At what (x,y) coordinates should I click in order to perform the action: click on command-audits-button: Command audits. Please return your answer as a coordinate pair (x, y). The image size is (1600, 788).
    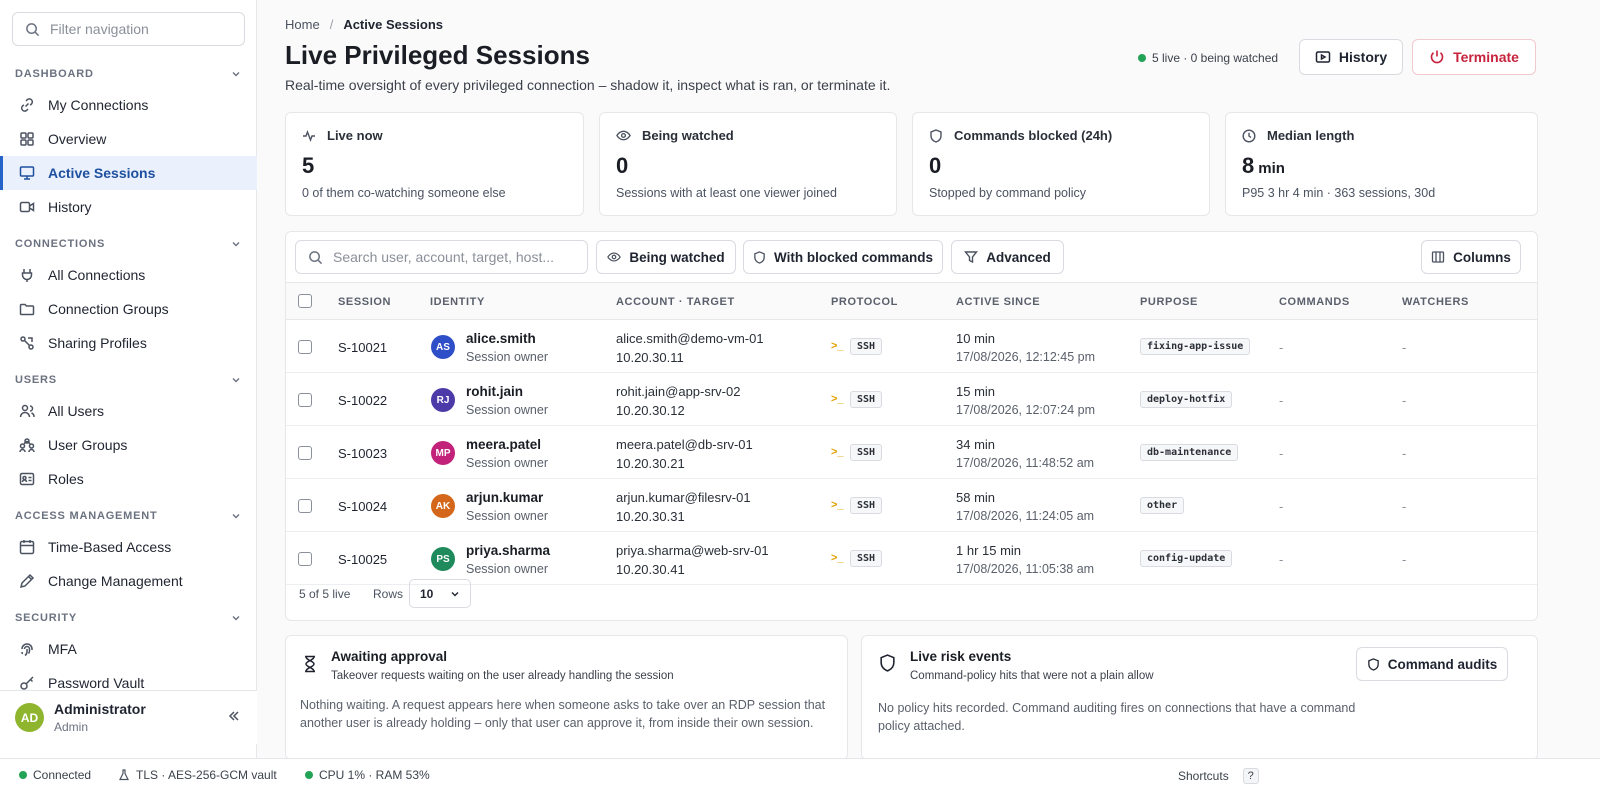
    Looking at the image, I should click on (1432, 664).